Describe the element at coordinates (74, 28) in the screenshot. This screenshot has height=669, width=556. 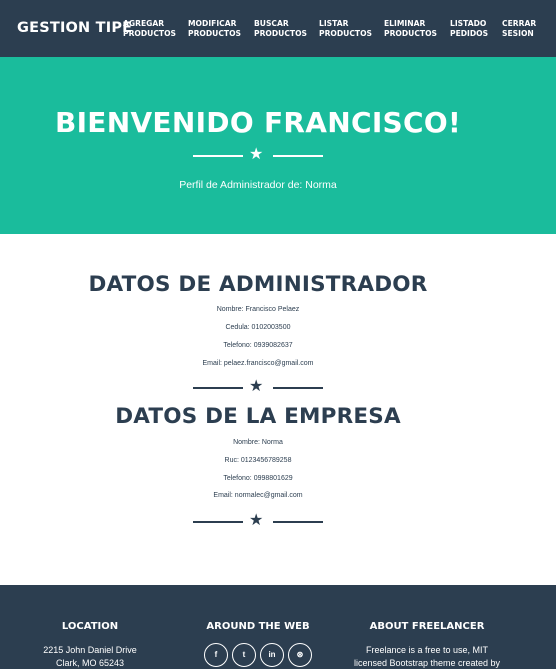
I see `brand-link: GESTION TIPE` at that location.